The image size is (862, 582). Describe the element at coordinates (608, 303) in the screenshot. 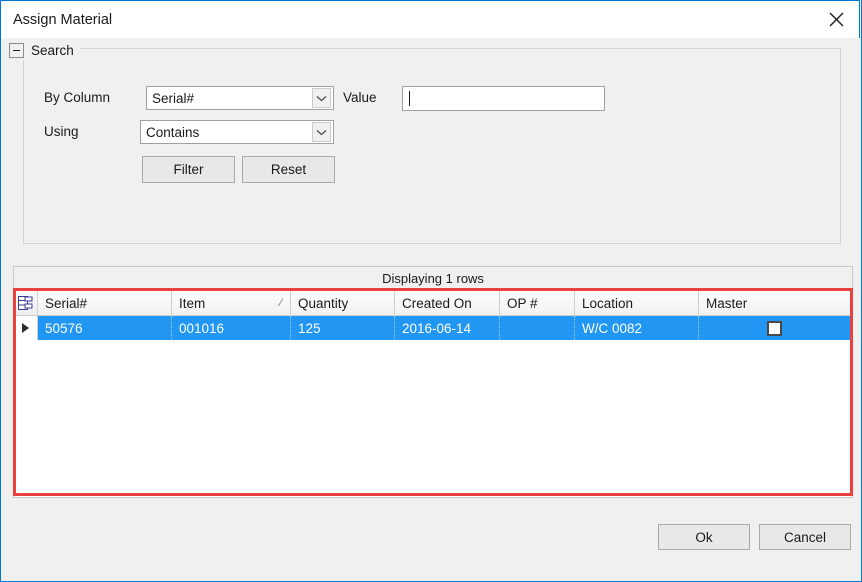

I see `column-header-label: Location` at that location.